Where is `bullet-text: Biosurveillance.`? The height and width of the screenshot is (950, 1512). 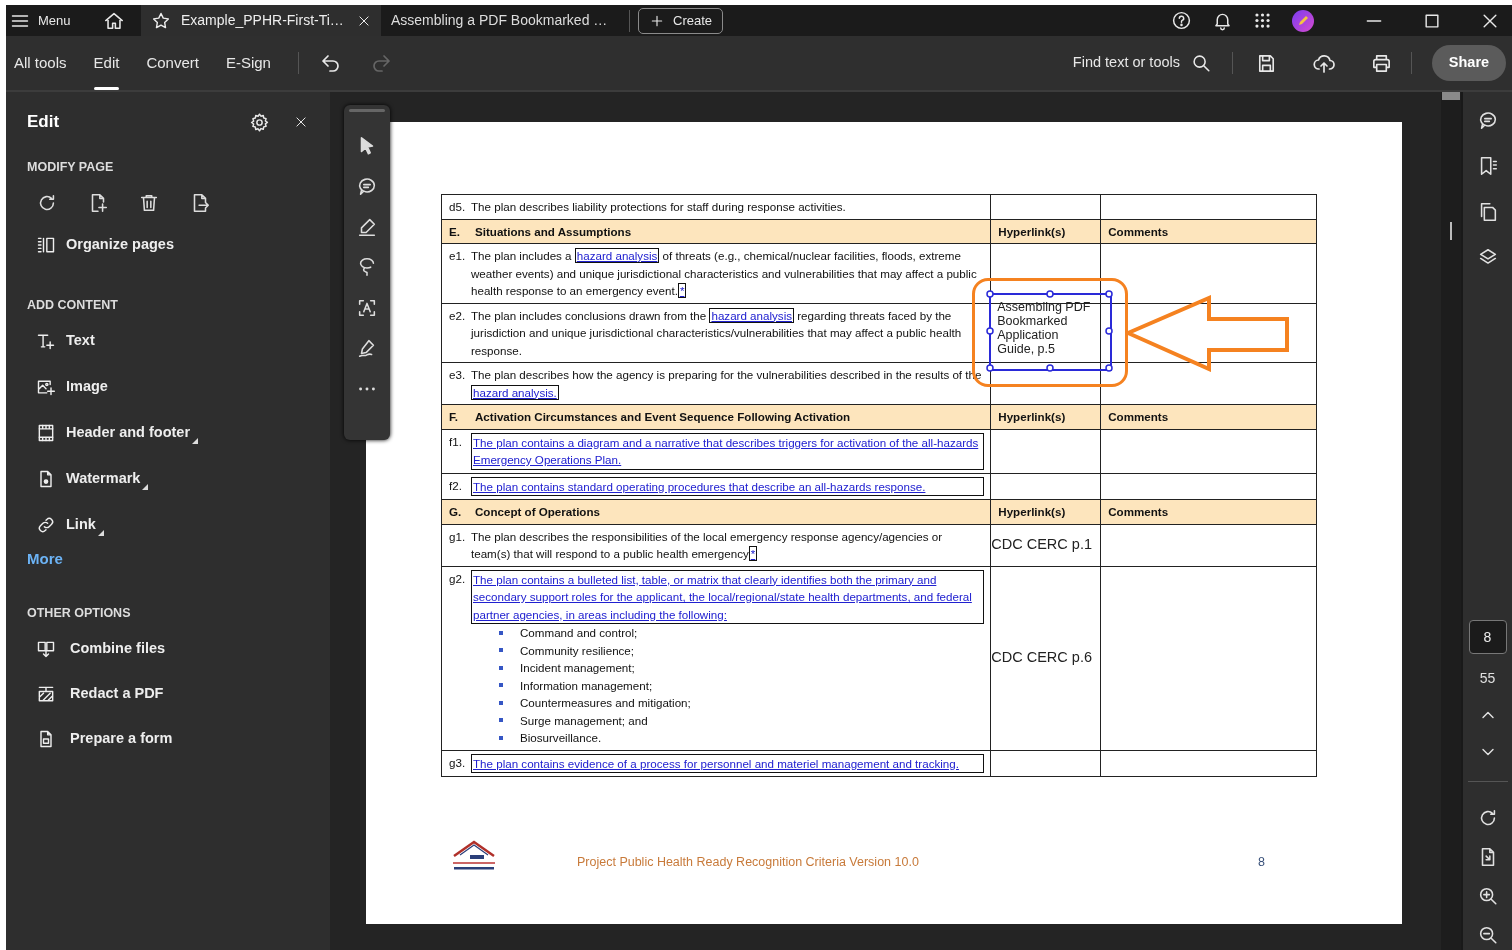
bullet-text: Biosurveillance. is located at coordinates (561, 738).